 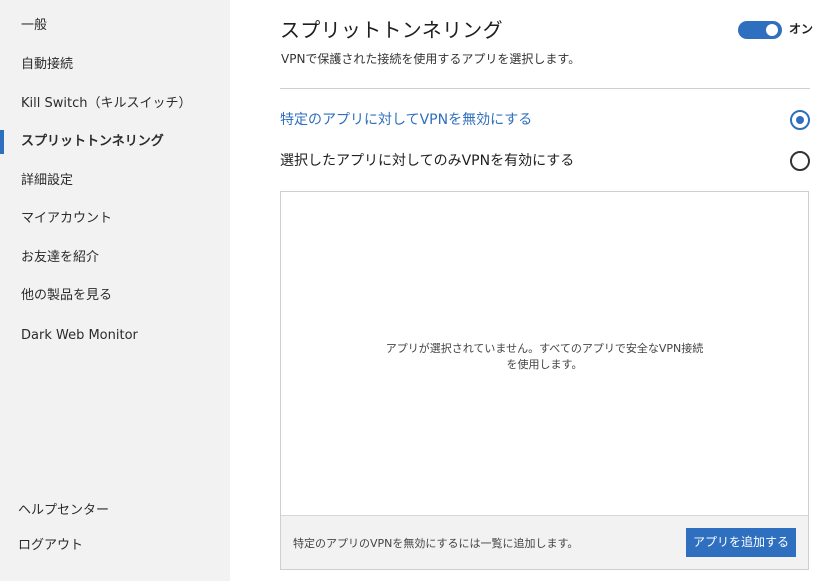 What do you see at coordinates (427, 161) in the screenshot?
I see `option-label: 選択したアプリに対してのみVPNを有効にする` at bounding box center [427, 161].